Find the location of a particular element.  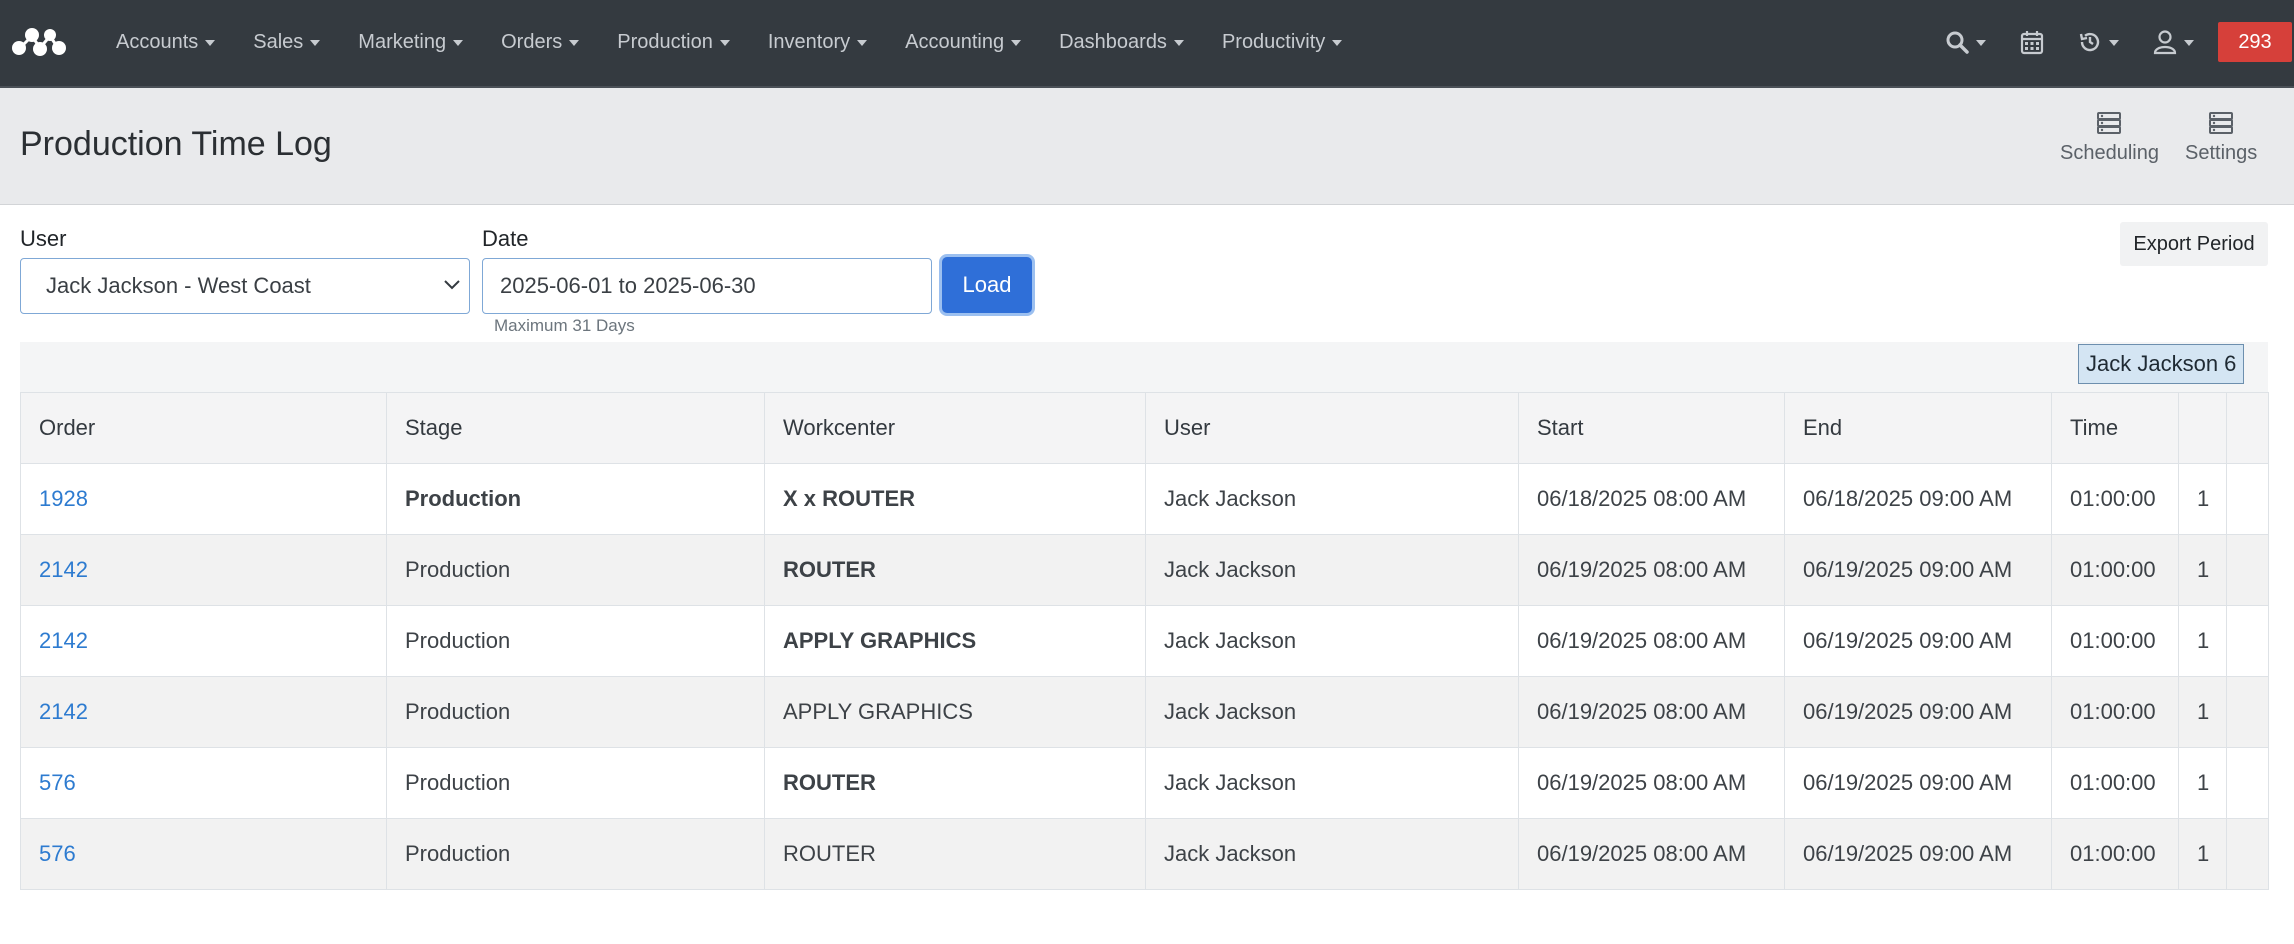

calendar-icon is located at coordinates (2032, 43).